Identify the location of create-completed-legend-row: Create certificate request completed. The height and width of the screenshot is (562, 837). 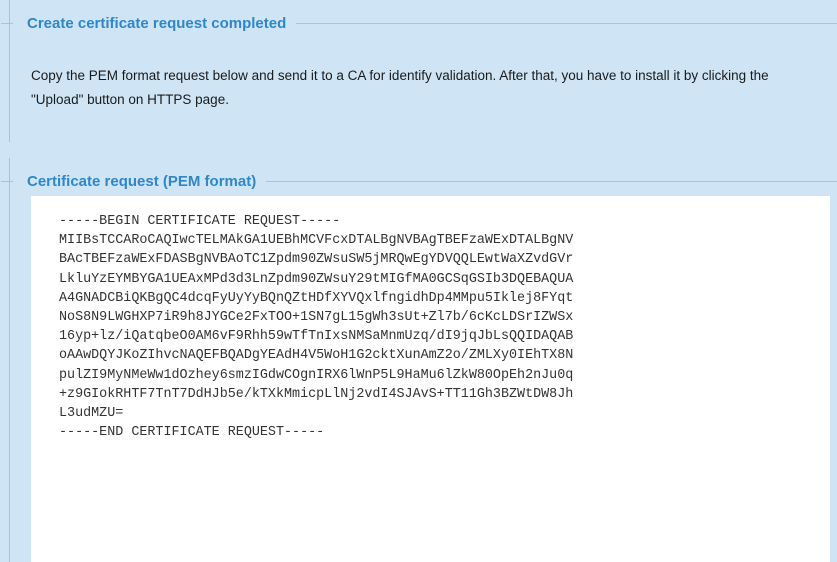
(419, 23).